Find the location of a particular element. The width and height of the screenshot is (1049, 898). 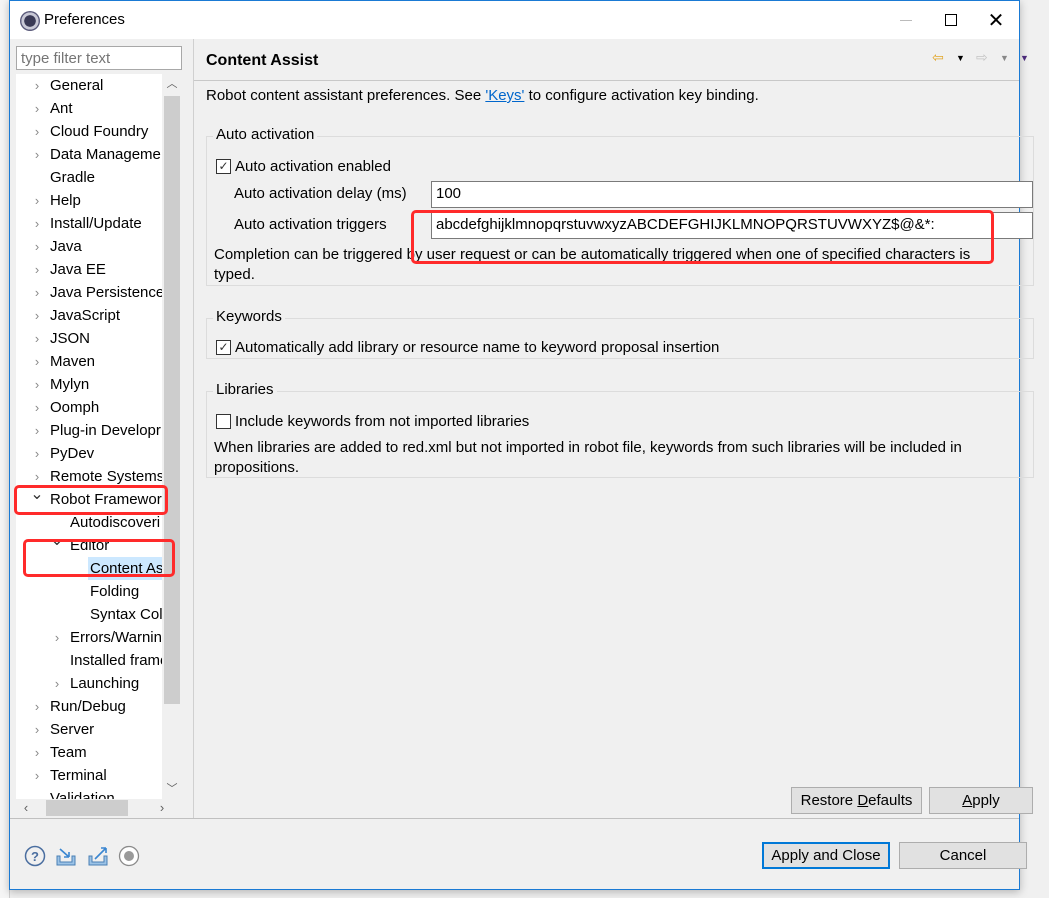

import-icon is located at coordinates (66, 857).